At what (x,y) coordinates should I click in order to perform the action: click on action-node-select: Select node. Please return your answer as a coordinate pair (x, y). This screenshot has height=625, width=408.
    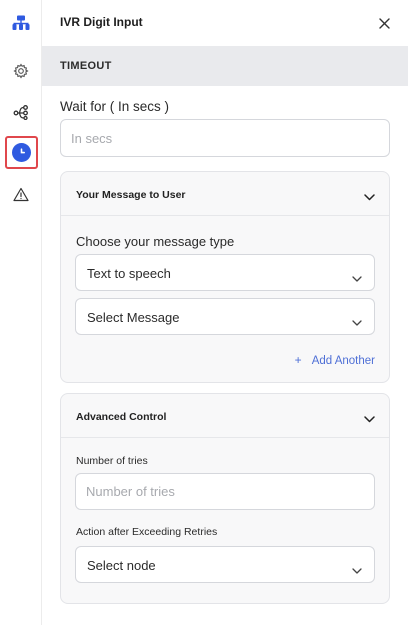
    Looking at the image, I should click on (225, 564).